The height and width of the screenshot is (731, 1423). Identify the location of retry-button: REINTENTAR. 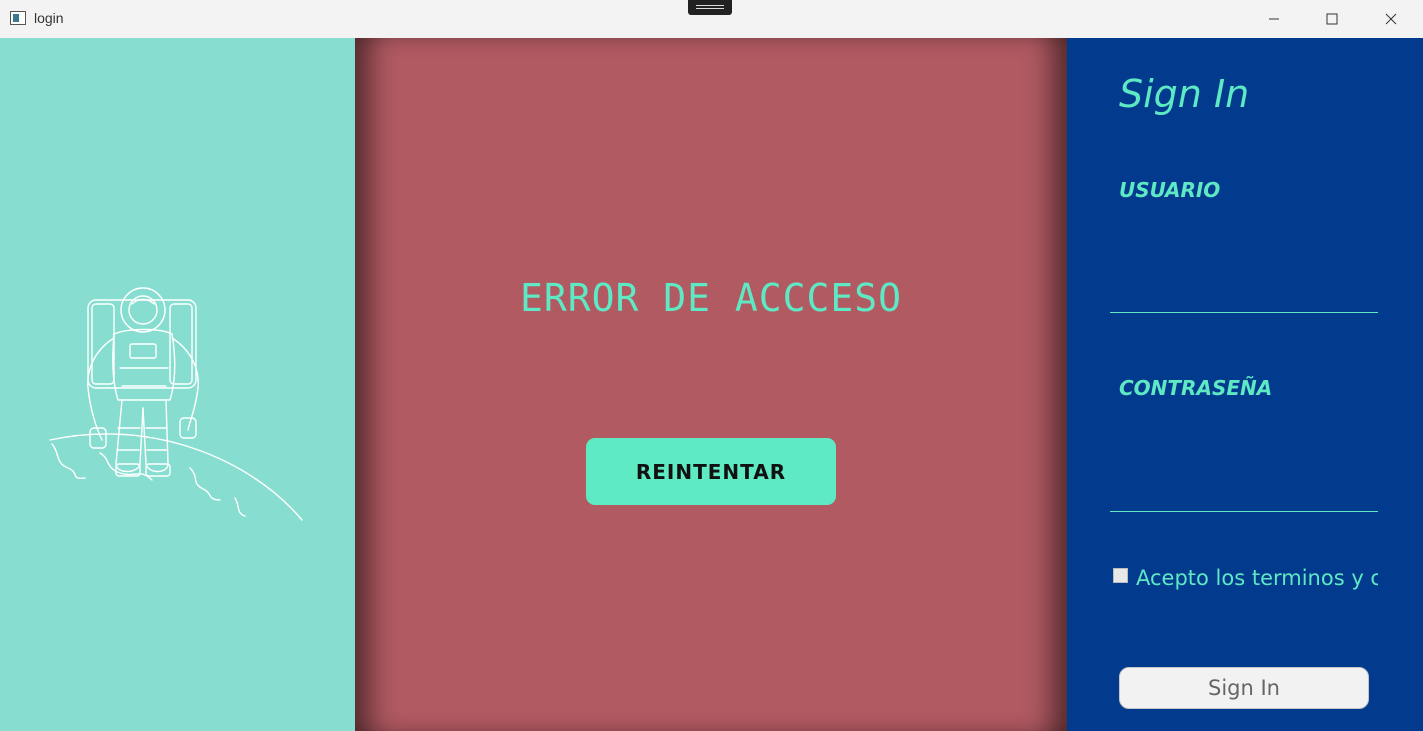
(711, 471).